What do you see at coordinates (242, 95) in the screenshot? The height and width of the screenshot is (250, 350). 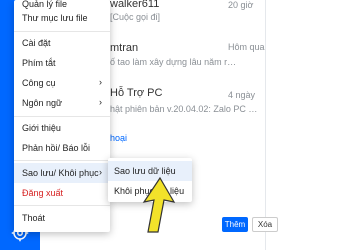 I see `chat-time: 4 ngày` at bounding box center [242, 95].